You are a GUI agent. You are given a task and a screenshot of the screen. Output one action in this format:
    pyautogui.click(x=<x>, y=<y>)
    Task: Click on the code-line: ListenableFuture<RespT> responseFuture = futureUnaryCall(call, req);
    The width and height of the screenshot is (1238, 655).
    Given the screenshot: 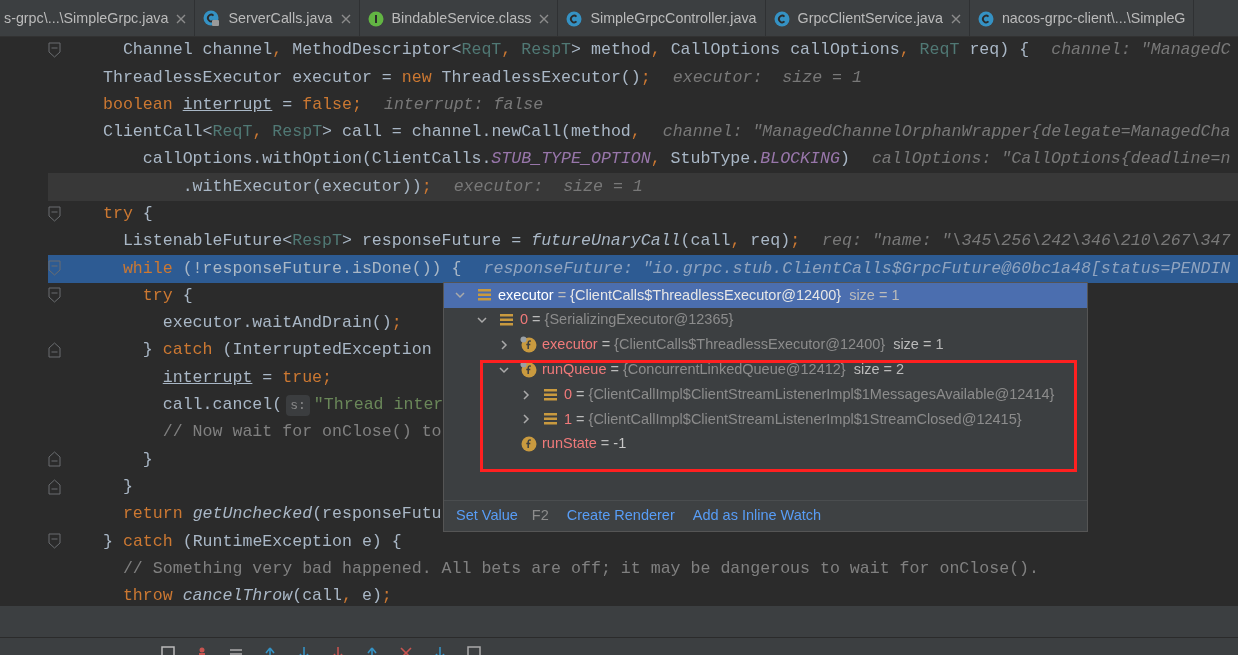 What is the action you would take?
    pyautogui.click(x=461, y=241)
    